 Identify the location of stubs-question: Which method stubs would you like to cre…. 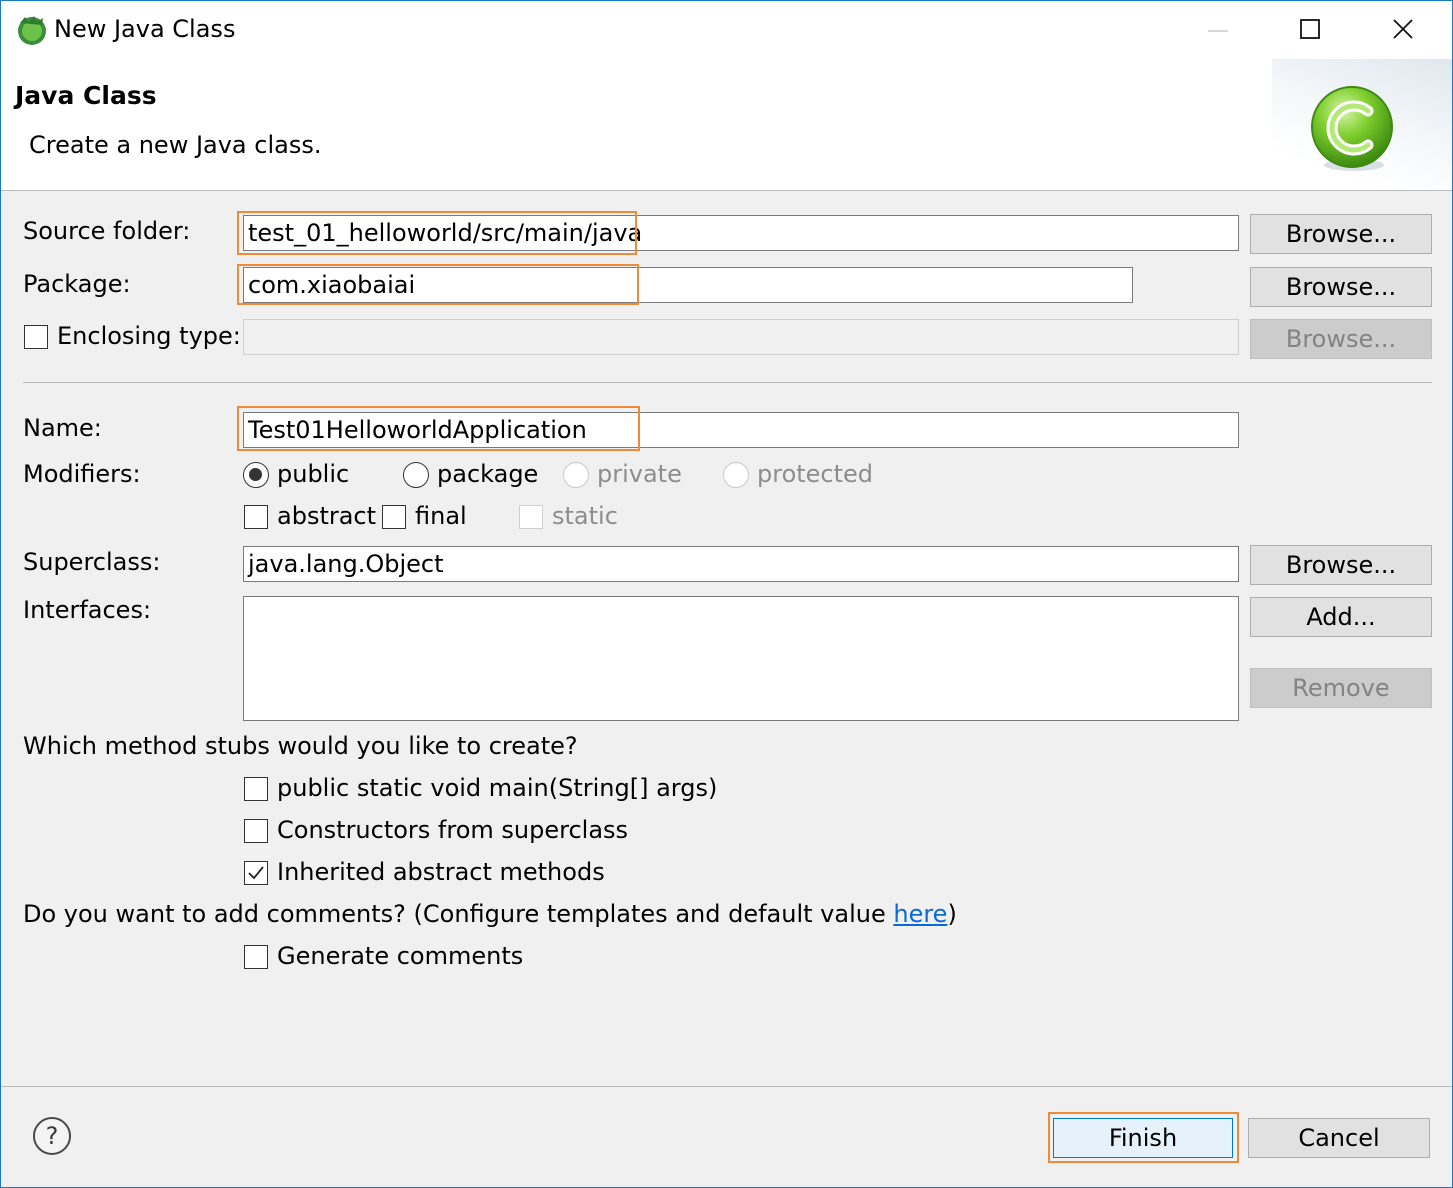
(300, 746).